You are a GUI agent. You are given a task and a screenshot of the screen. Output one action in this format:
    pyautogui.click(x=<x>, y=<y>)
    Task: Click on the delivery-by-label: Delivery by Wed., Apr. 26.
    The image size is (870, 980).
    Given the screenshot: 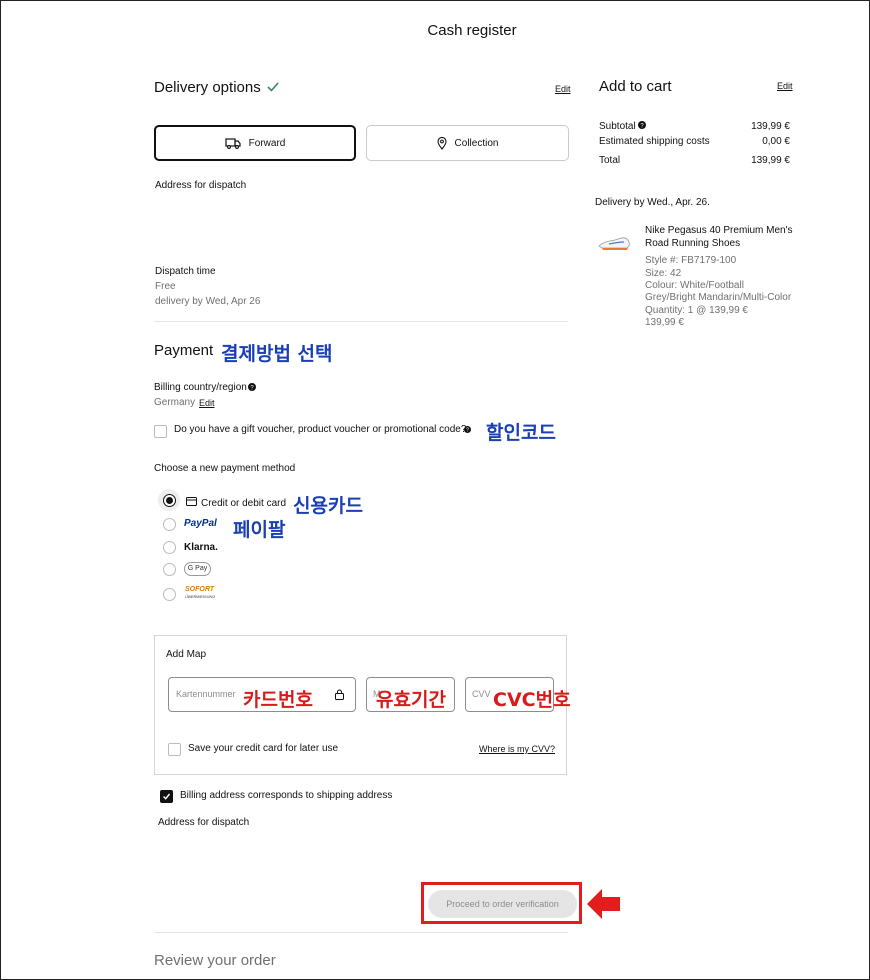 What is the action you would take?
    pyautogui.click(x=652, y=202)
    